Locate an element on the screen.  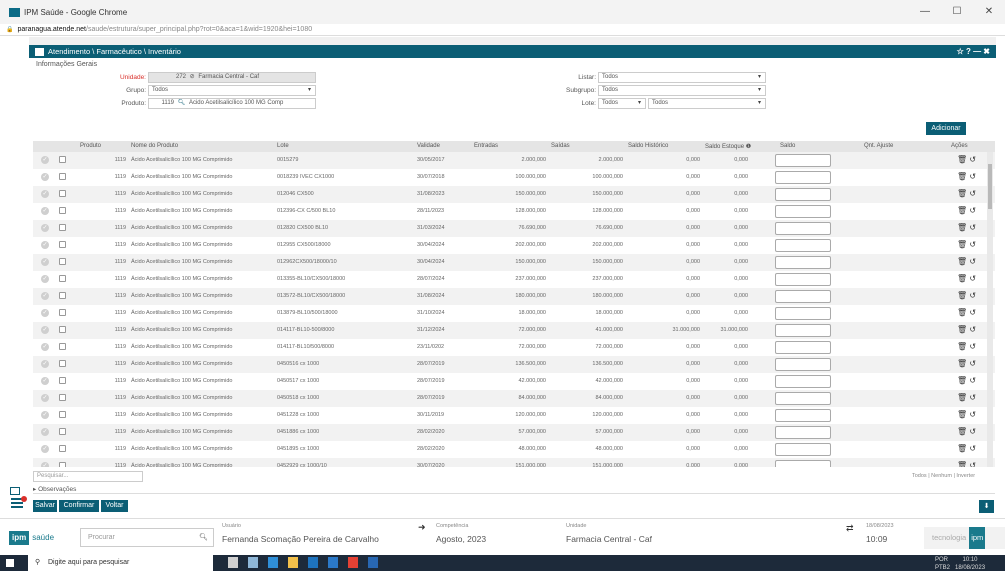
panel-controls: ☆ ? — ✖ is located at coordinates (973, 51).